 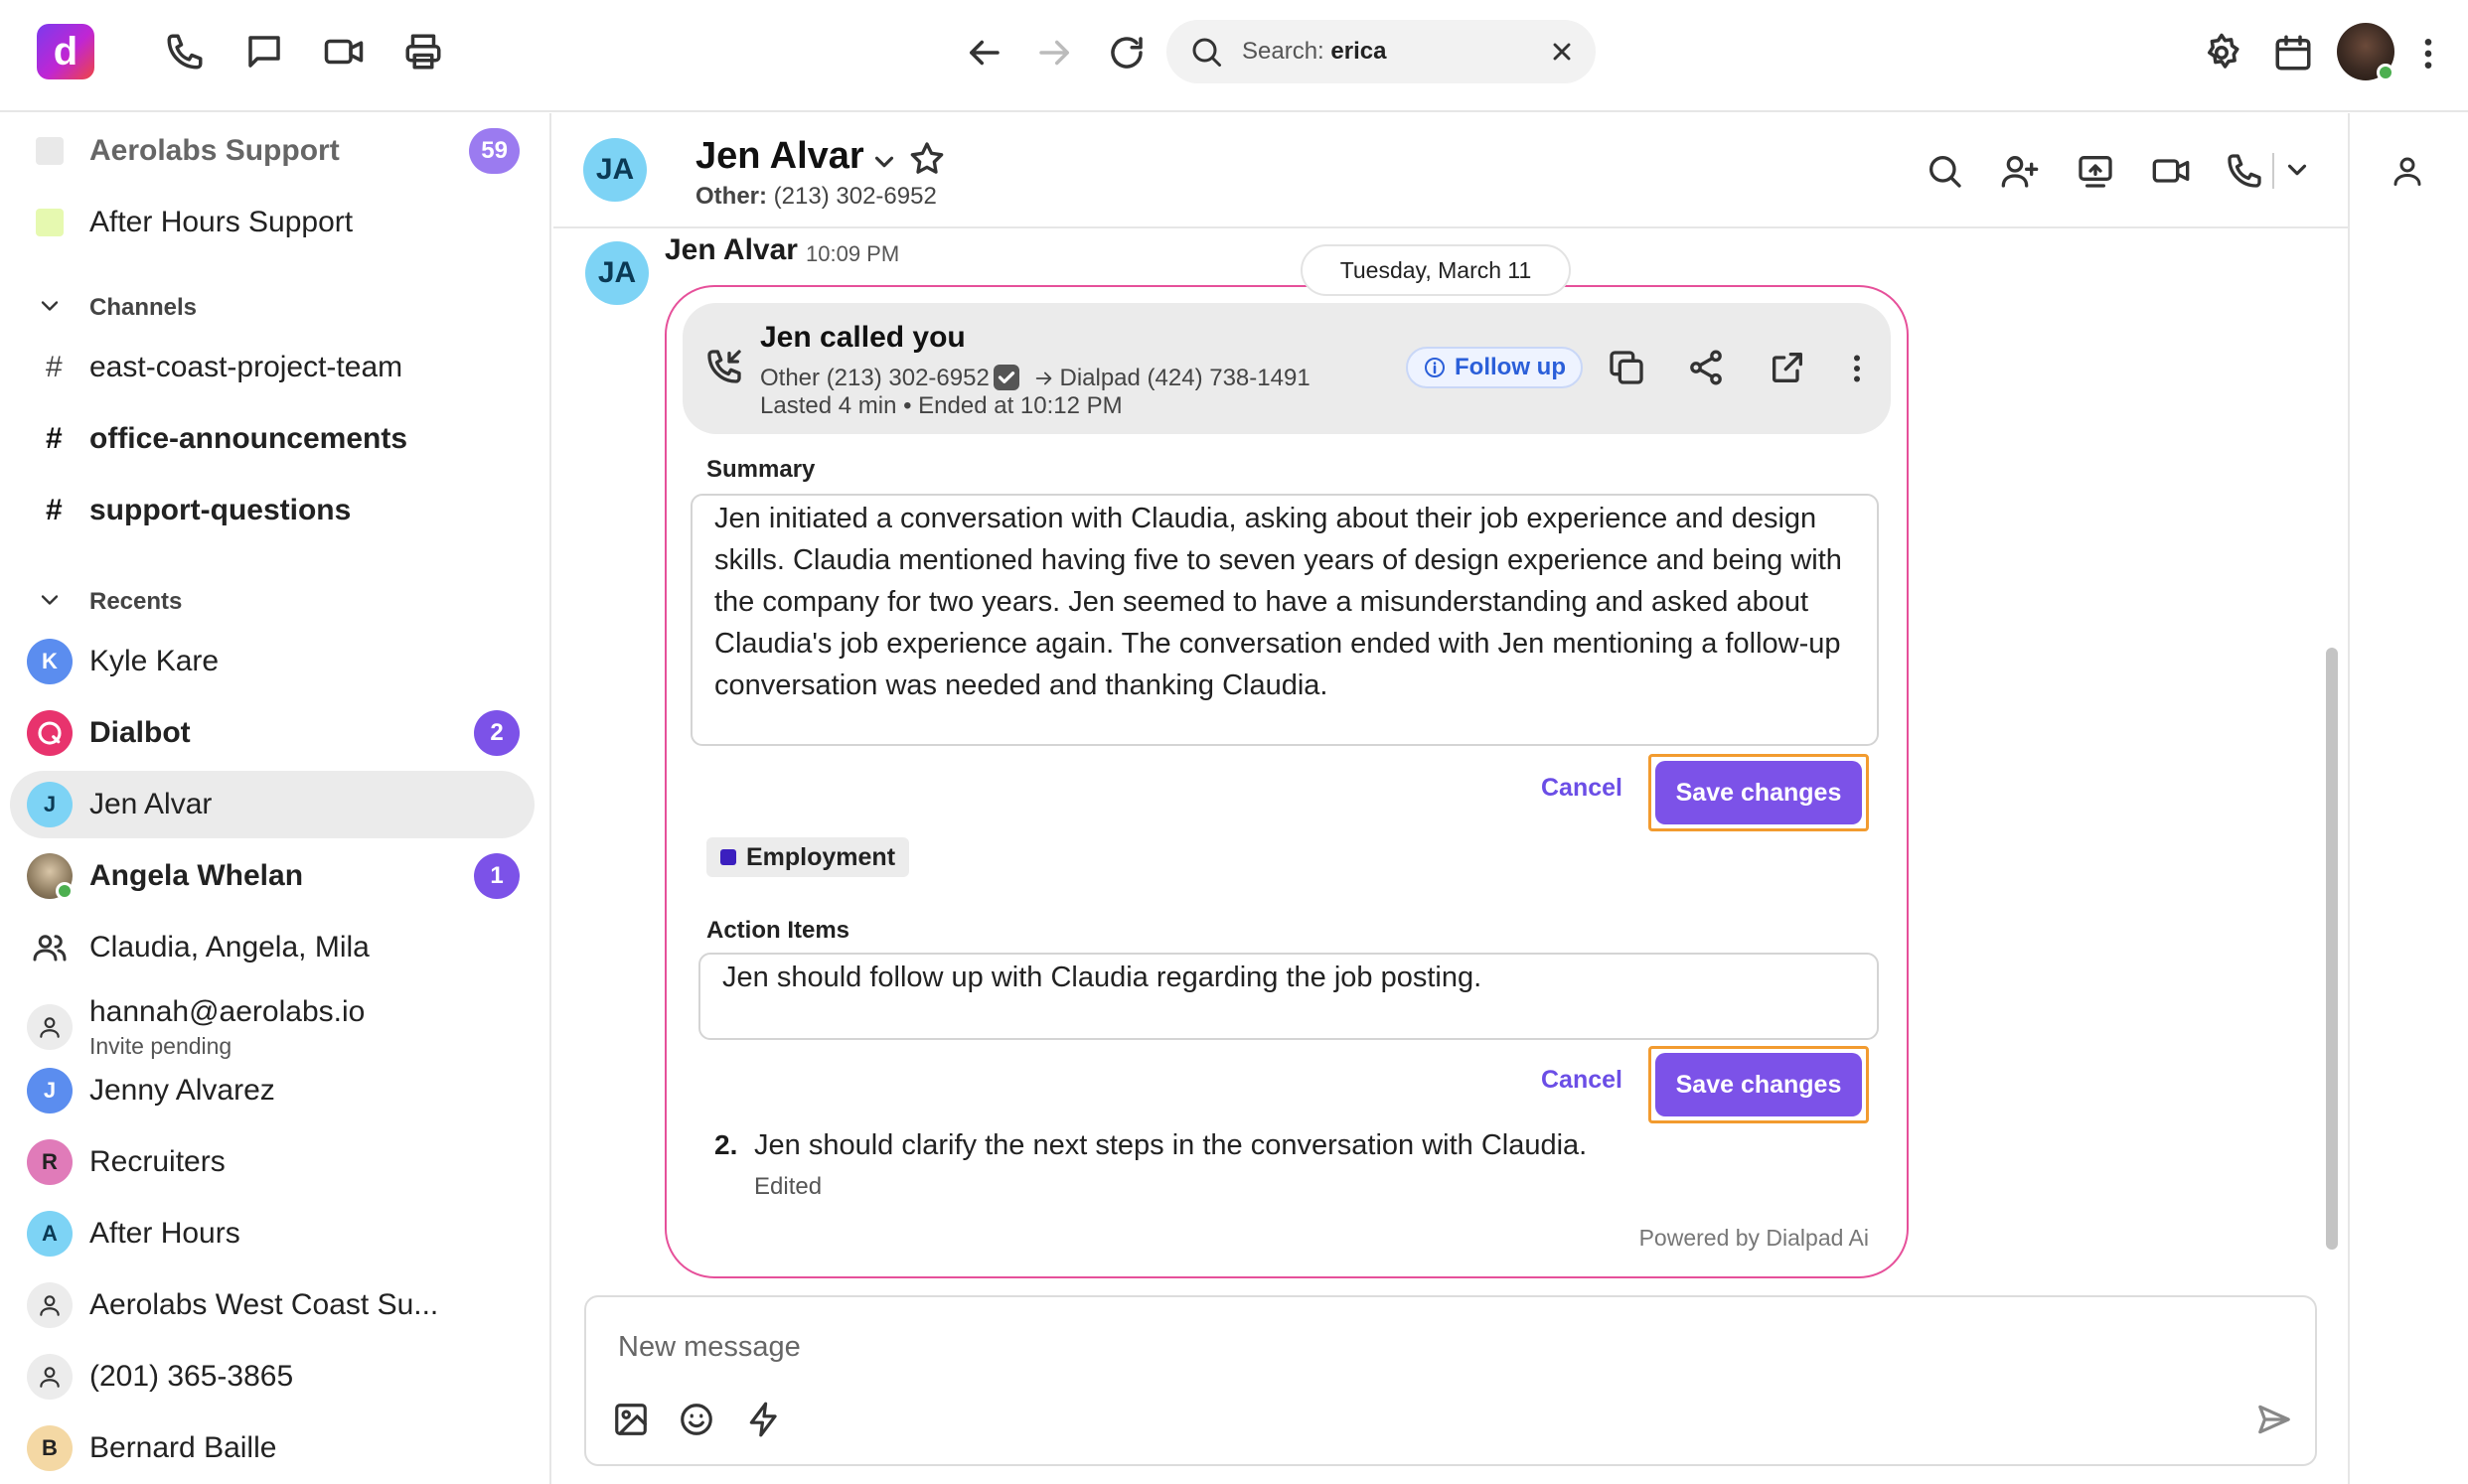 What do you see at coordinates (50, 1377) in the screenshot?
I see `person-icon` at bounding box center [50, 1377].